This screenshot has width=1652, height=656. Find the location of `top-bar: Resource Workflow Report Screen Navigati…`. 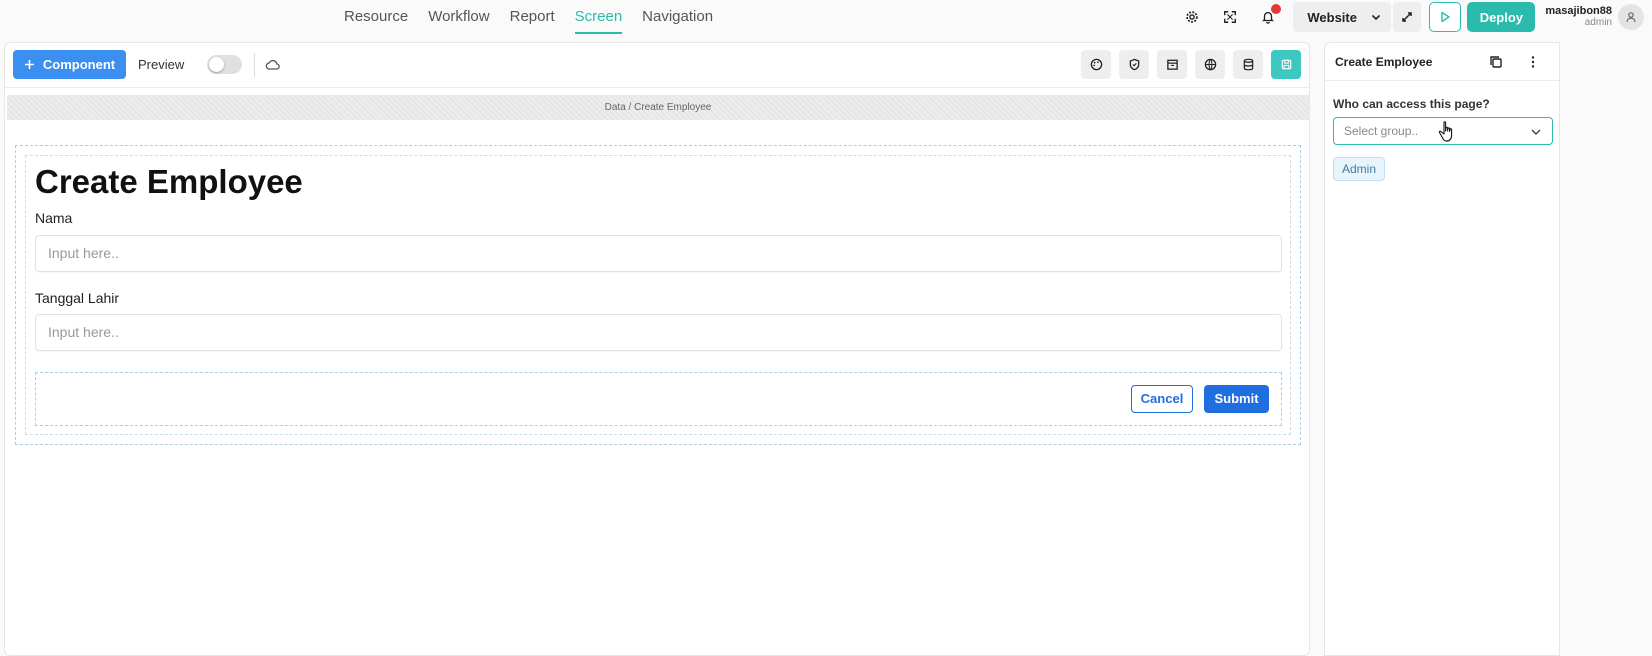

top-bar: Resource Workflow Report Screen Navigati… is located at coordinates (826, 18).